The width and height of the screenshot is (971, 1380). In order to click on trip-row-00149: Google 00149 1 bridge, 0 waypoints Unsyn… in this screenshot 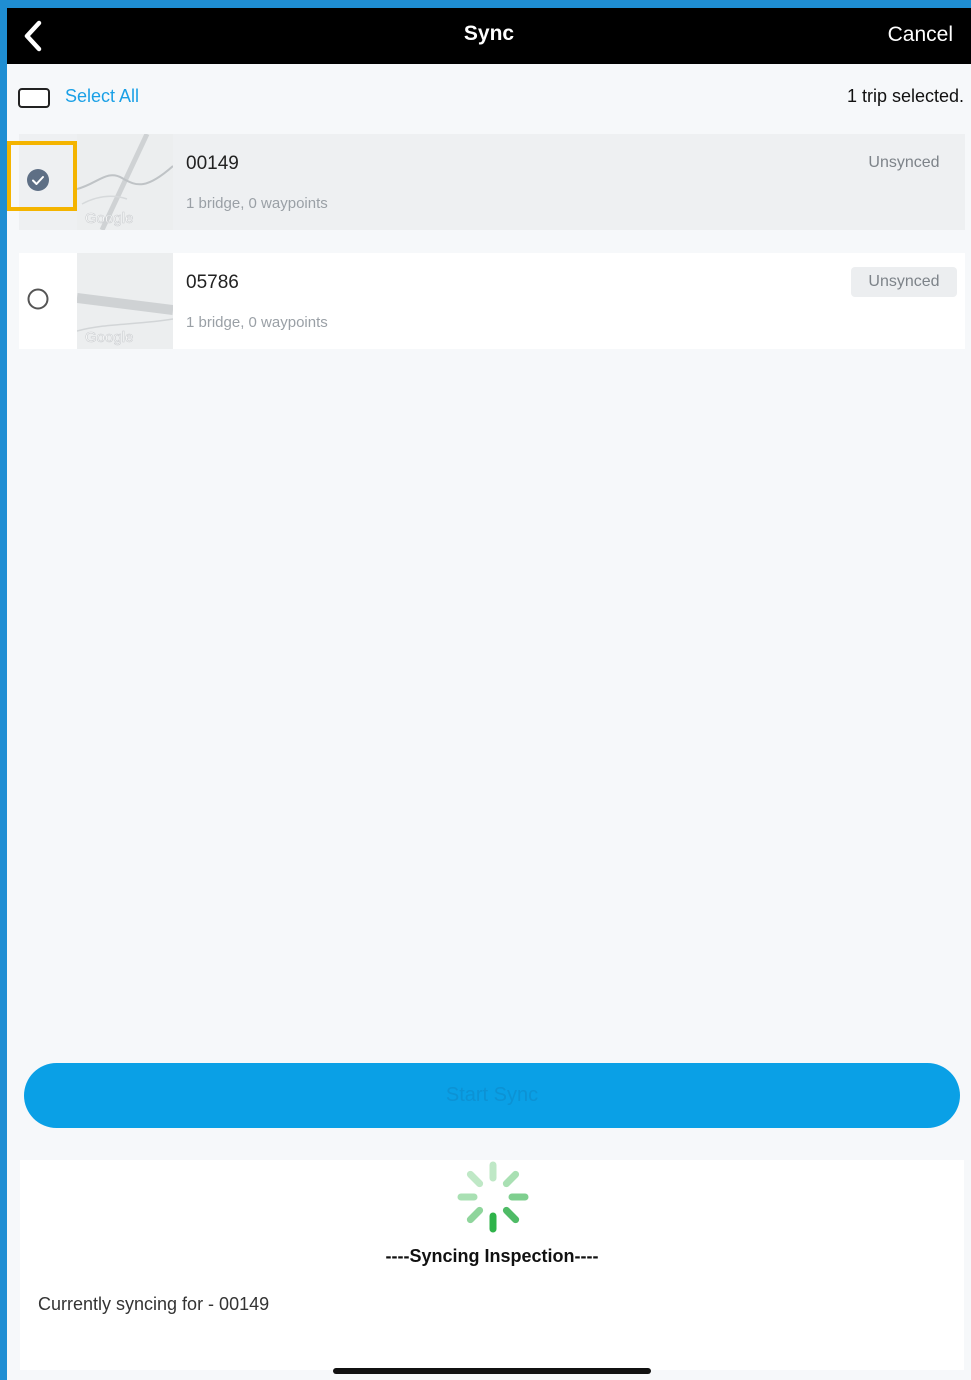, I will do `click(492, 182)`.